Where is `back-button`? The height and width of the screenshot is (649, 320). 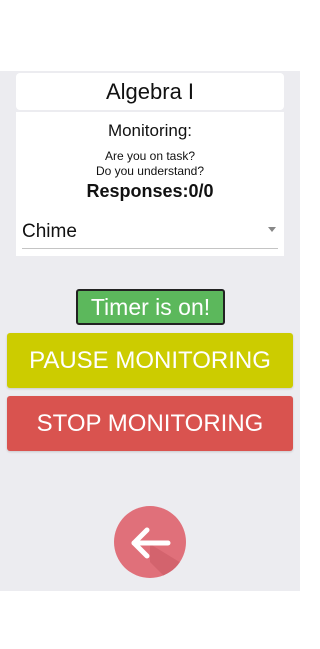 back-button is located at coordinates (150, 542).